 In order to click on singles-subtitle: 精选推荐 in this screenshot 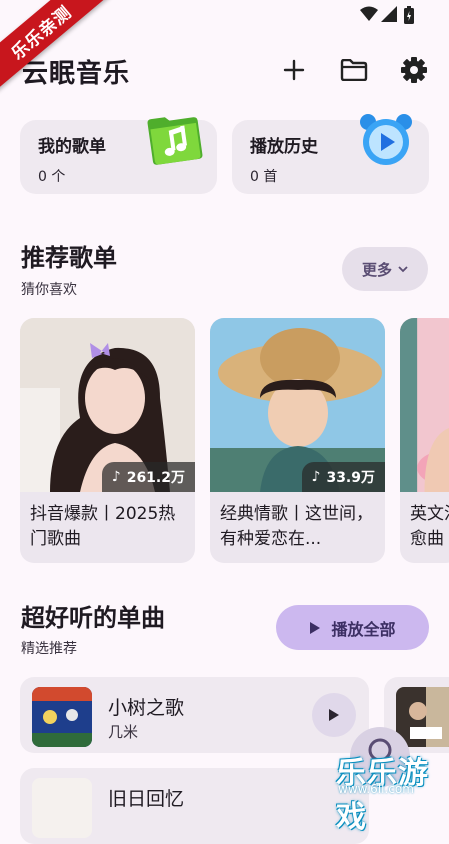, I will do `click(49, 649)`.